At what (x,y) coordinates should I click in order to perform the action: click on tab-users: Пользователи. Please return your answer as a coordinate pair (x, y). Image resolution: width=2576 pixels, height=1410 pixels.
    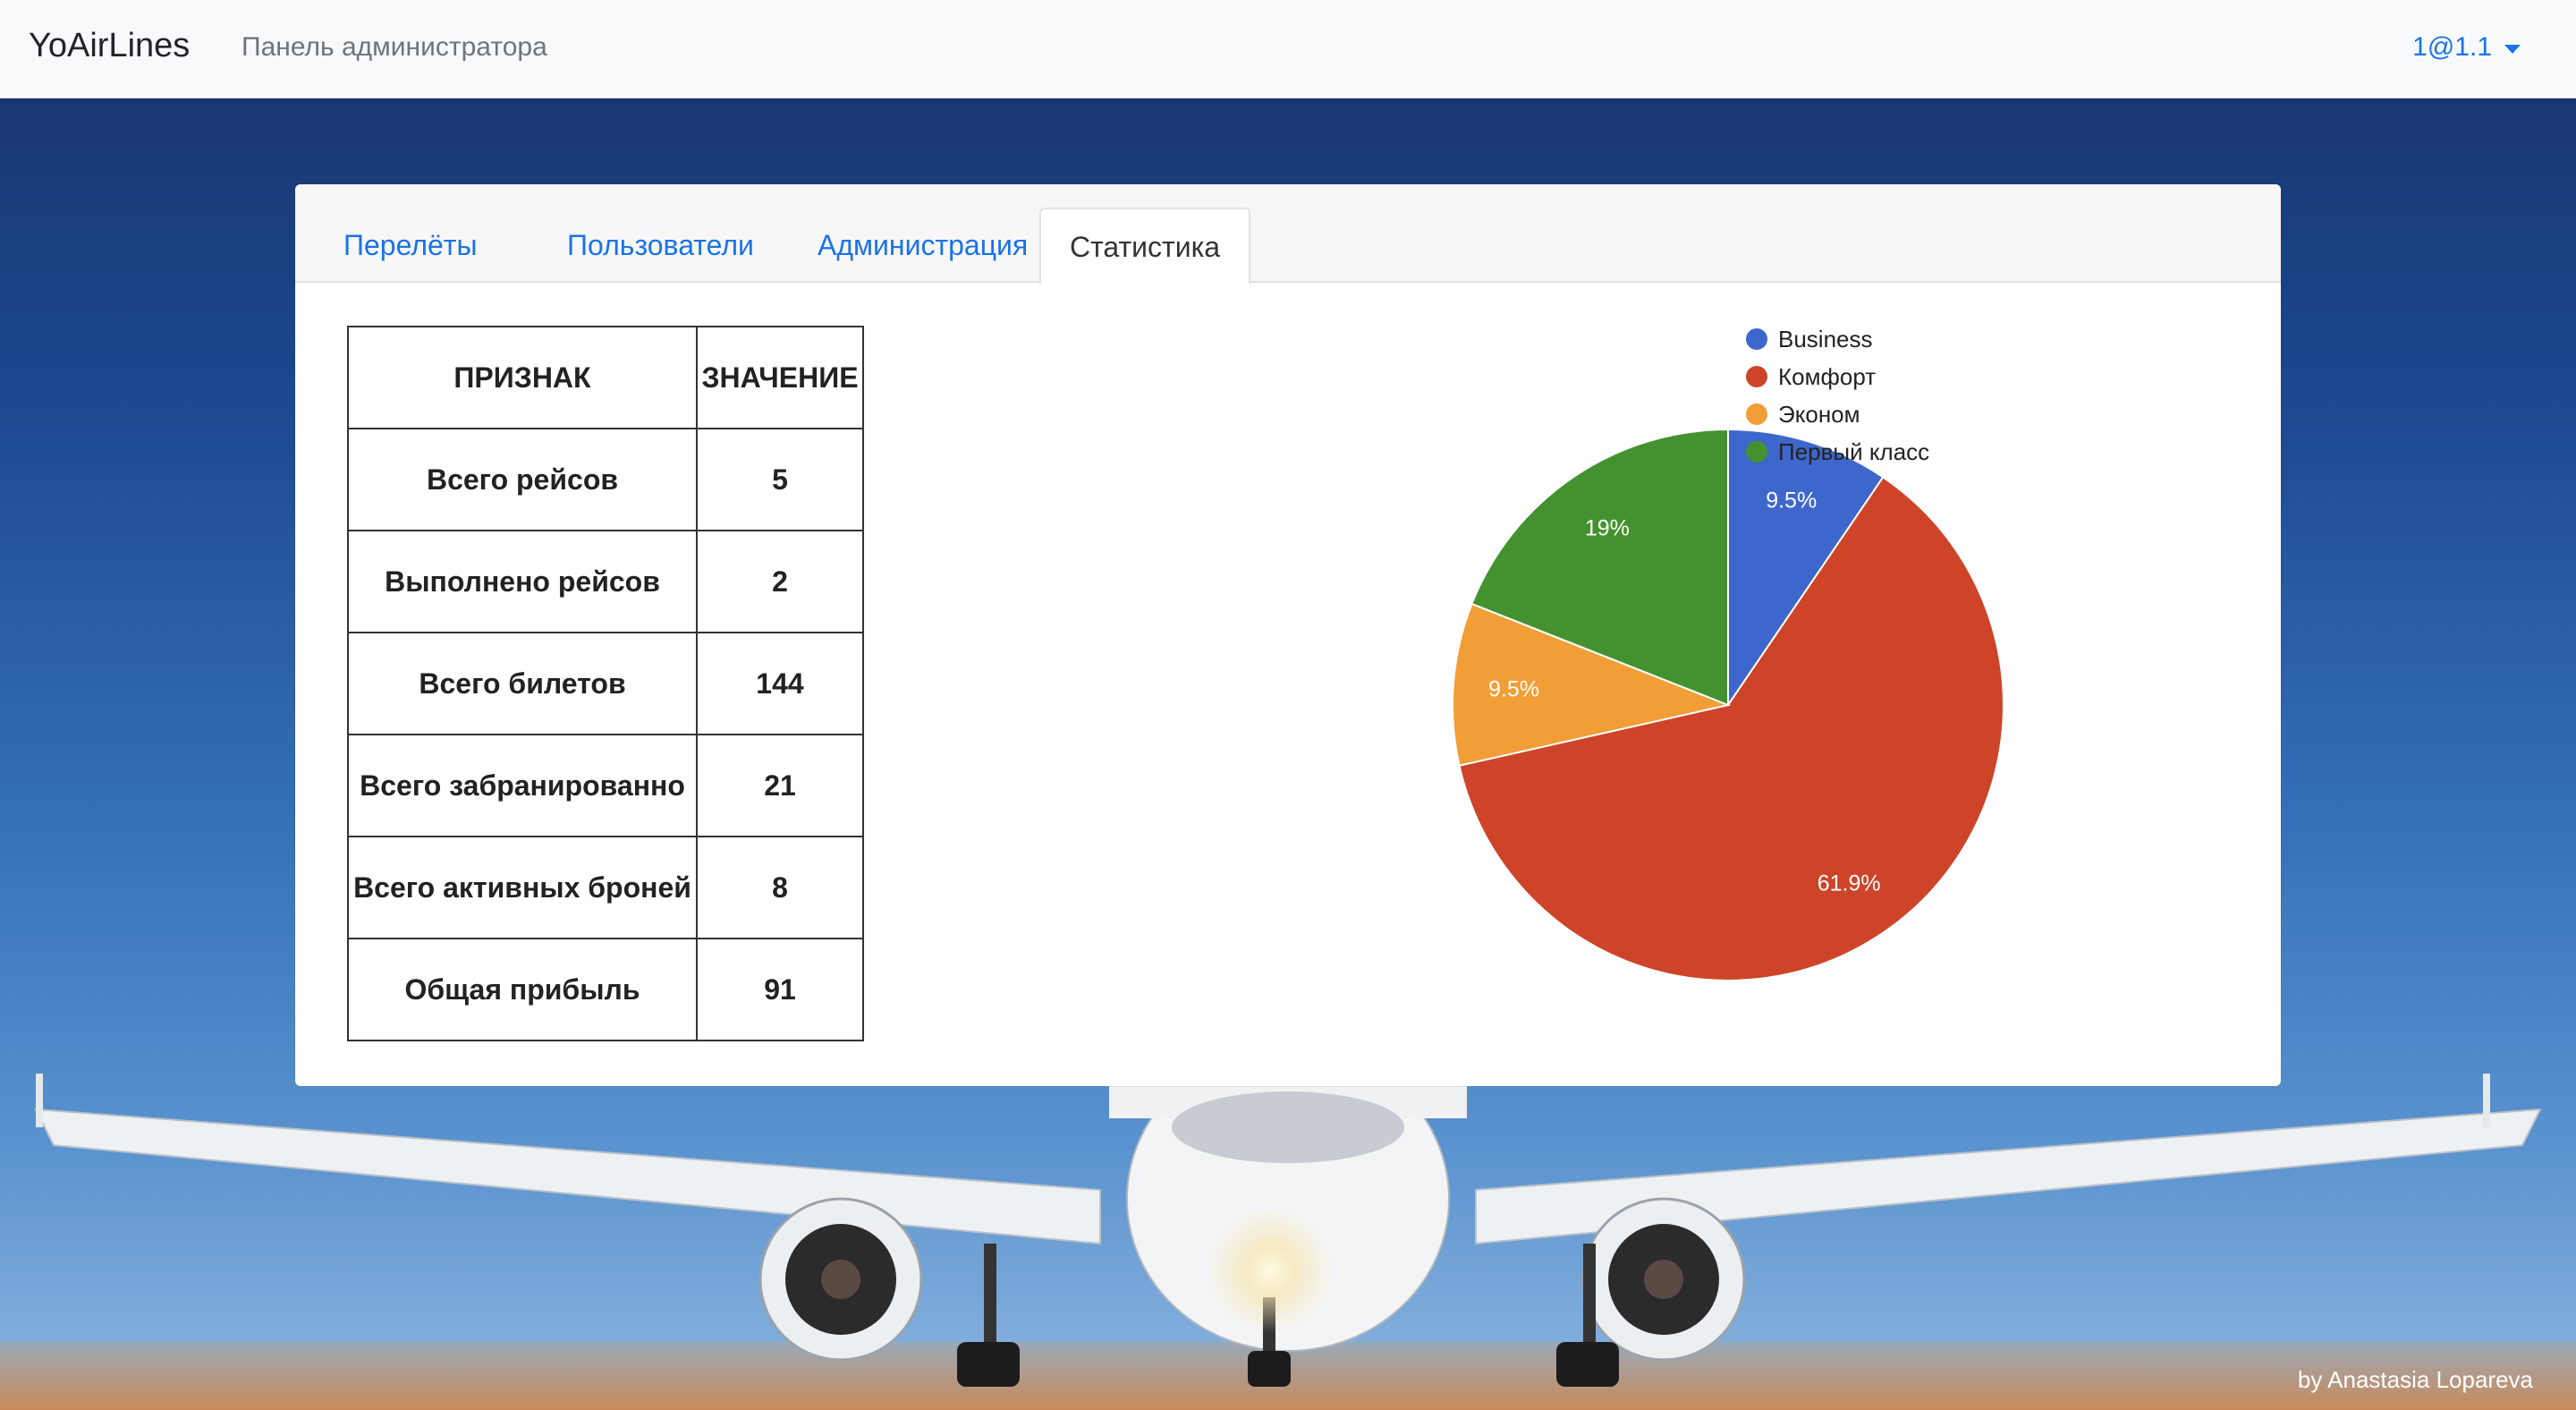
    Looking at the image, I should click on (660, 246).